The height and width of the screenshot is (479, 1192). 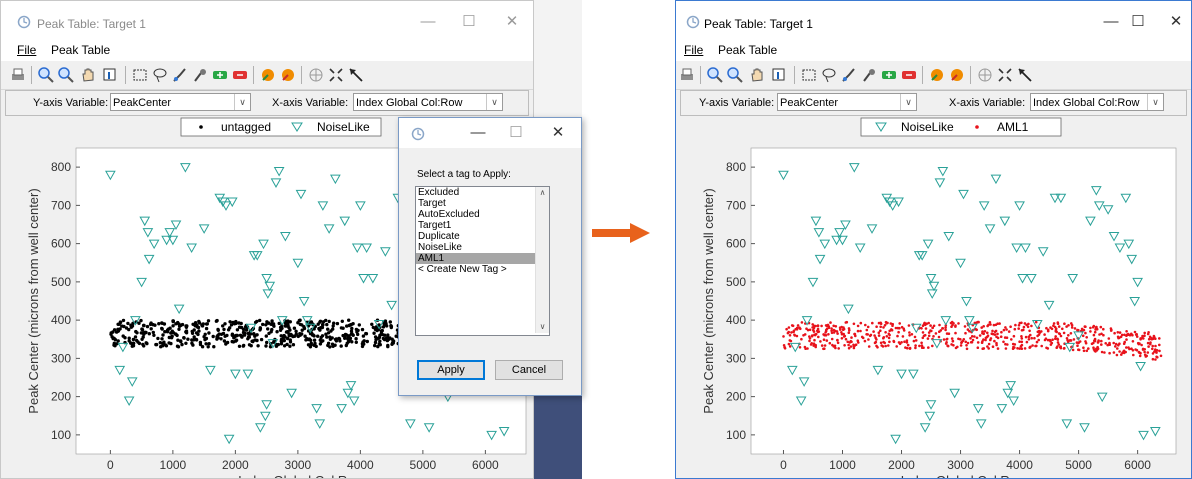 What do you see at coordinates (542, 193) in the screenshot?
I see `scroll-up-icon: ∧` at bounding box center [542, 193].